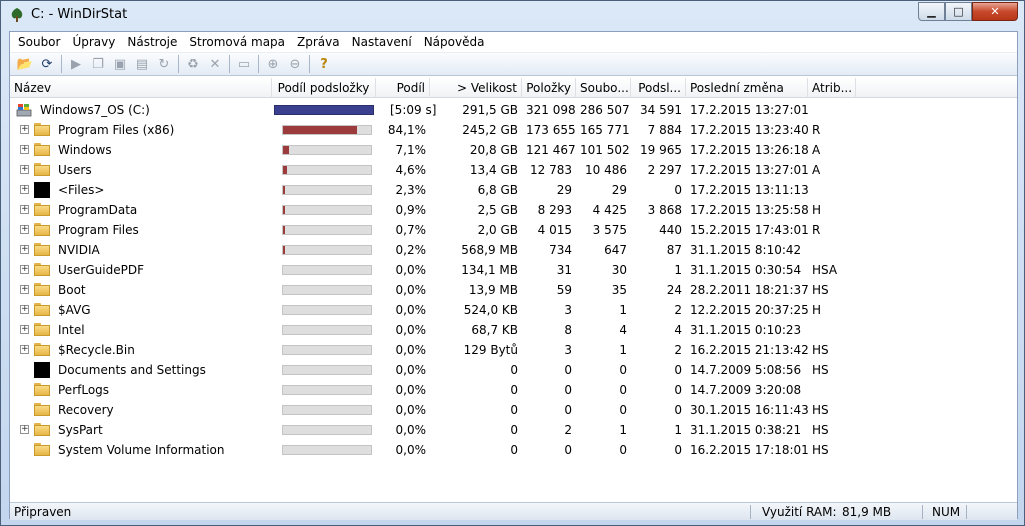  I want to click on junction-icon, so click(42, 370).